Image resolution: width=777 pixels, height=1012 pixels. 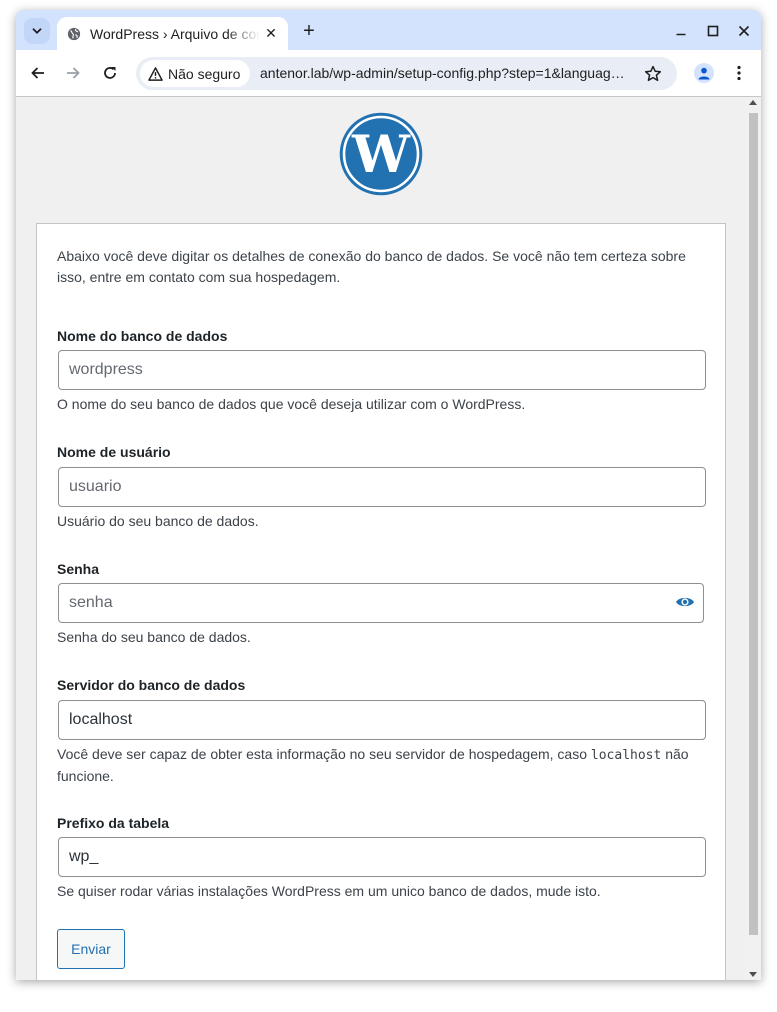 What do you see at coordinates (744, 31) in the screenshot?
I see `close-window-icon` at bounding box center [744, 31].